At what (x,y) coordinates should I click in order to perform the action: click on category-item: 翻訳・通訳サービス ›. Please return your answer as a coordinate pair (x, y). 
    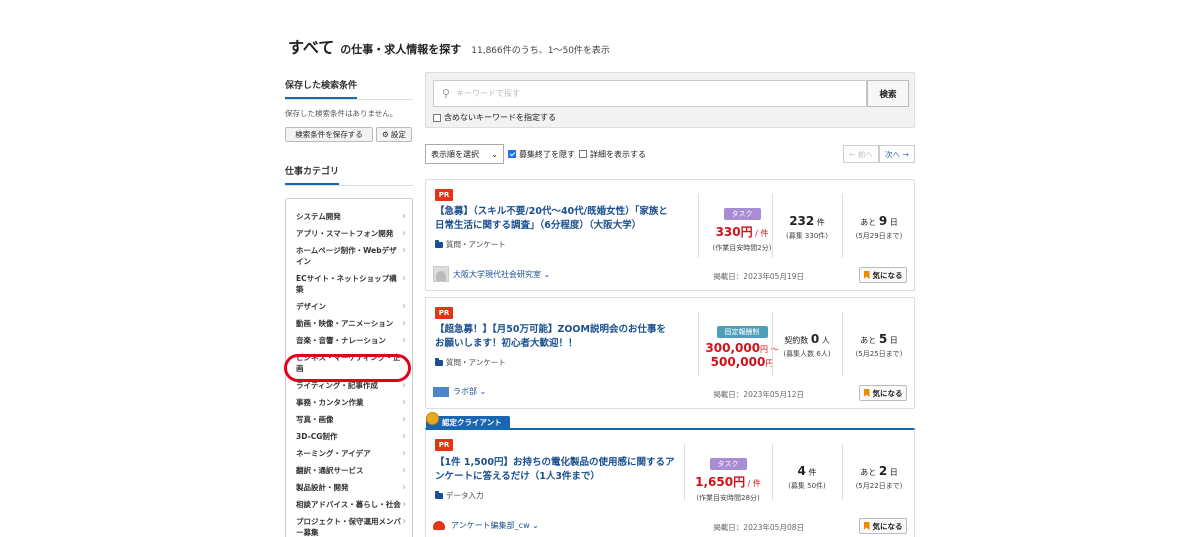
    Looking at the image, I should click on (349, 470).